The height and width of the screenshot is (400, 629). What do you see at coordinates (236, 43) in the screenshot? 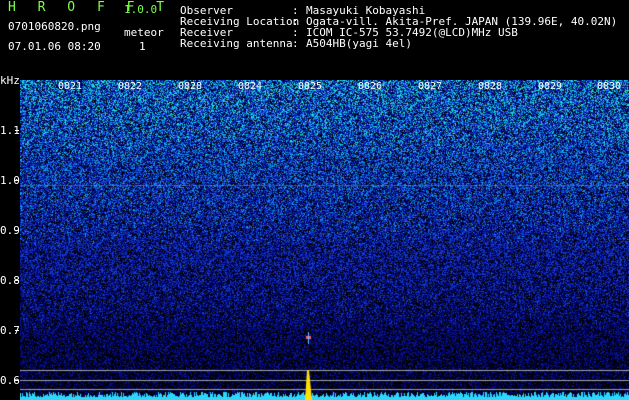
I see `info-label: Receiving antenna` at bounding box center [236, 43].